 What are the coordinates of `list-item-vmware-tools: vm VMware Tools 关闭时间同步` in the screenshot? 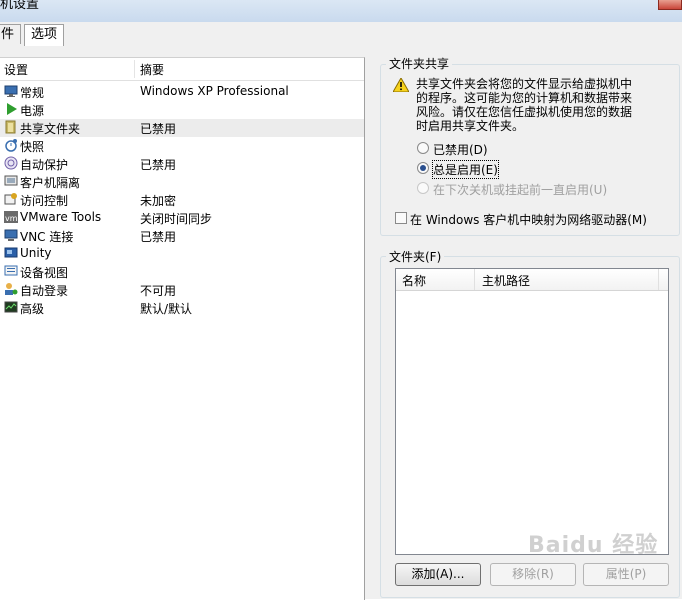 It's located at (182, 218).